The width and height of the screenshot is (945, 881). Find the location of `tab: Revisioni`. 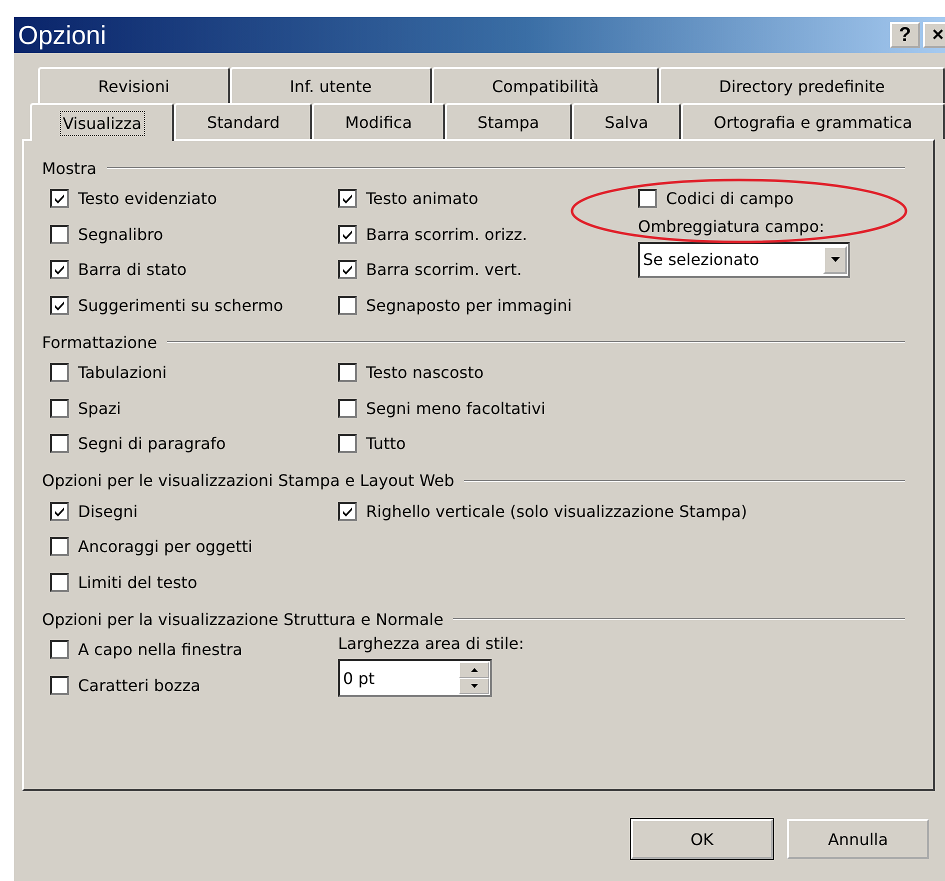

tab: Revisioni is located at coordinates (134, 85).